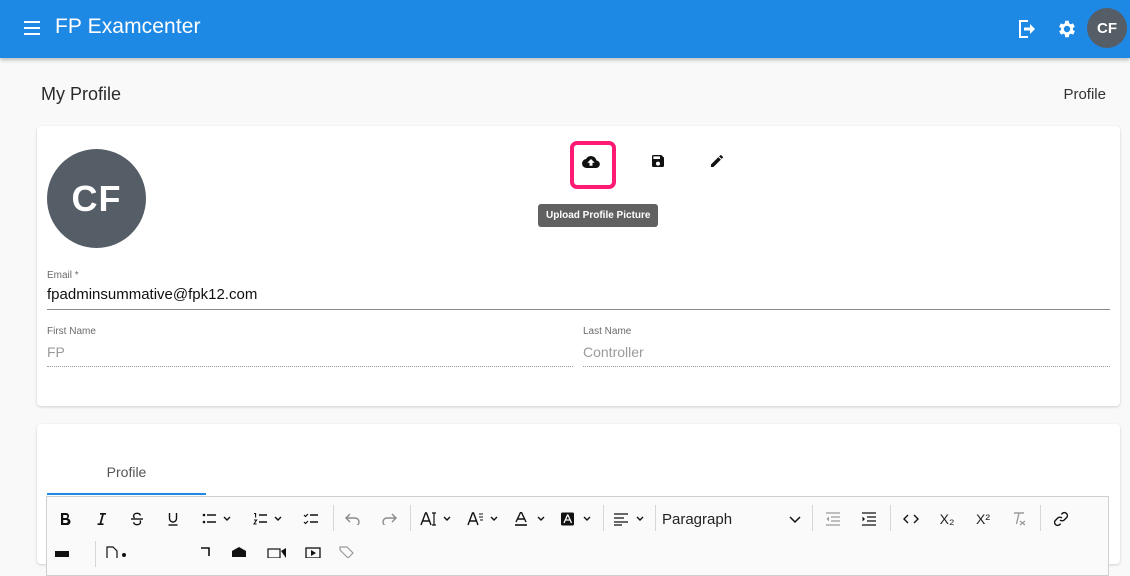  I want to click on redo-icon, so click(389, 519).